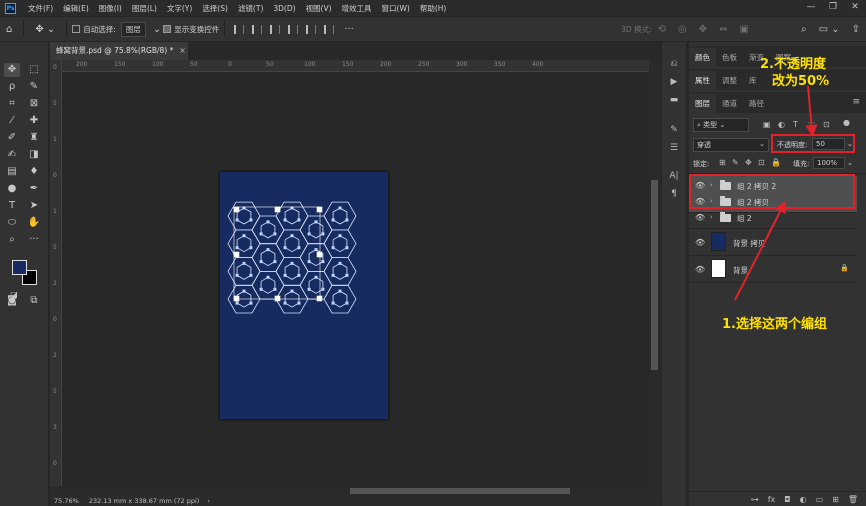 Image resolution: width=866 pixels, height=506 pixels. I want to click on annotation-arrows, so click(776, 193).